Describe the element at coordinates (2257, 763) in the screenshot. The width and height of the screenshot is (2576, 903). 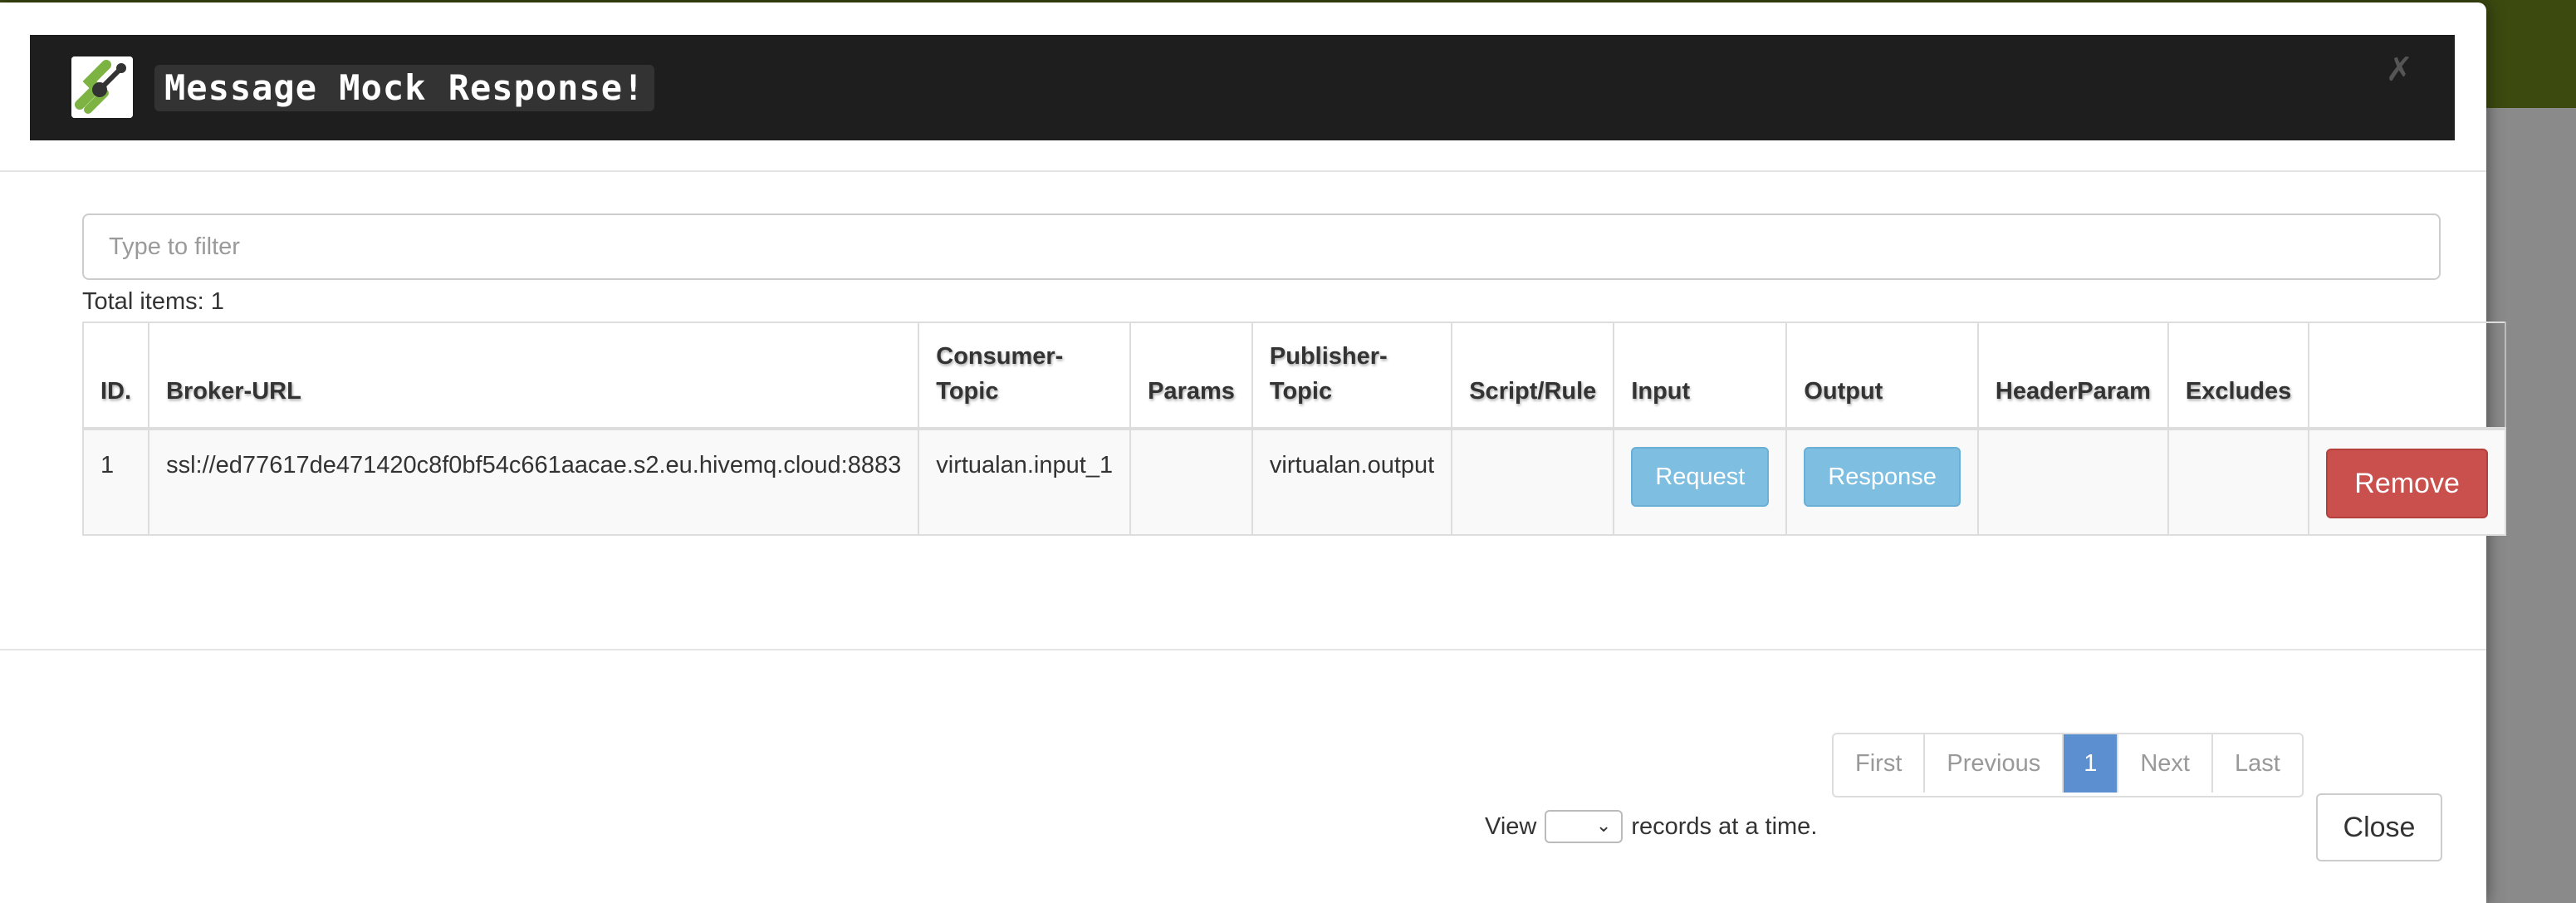
I see `page-last: Last` at that location.